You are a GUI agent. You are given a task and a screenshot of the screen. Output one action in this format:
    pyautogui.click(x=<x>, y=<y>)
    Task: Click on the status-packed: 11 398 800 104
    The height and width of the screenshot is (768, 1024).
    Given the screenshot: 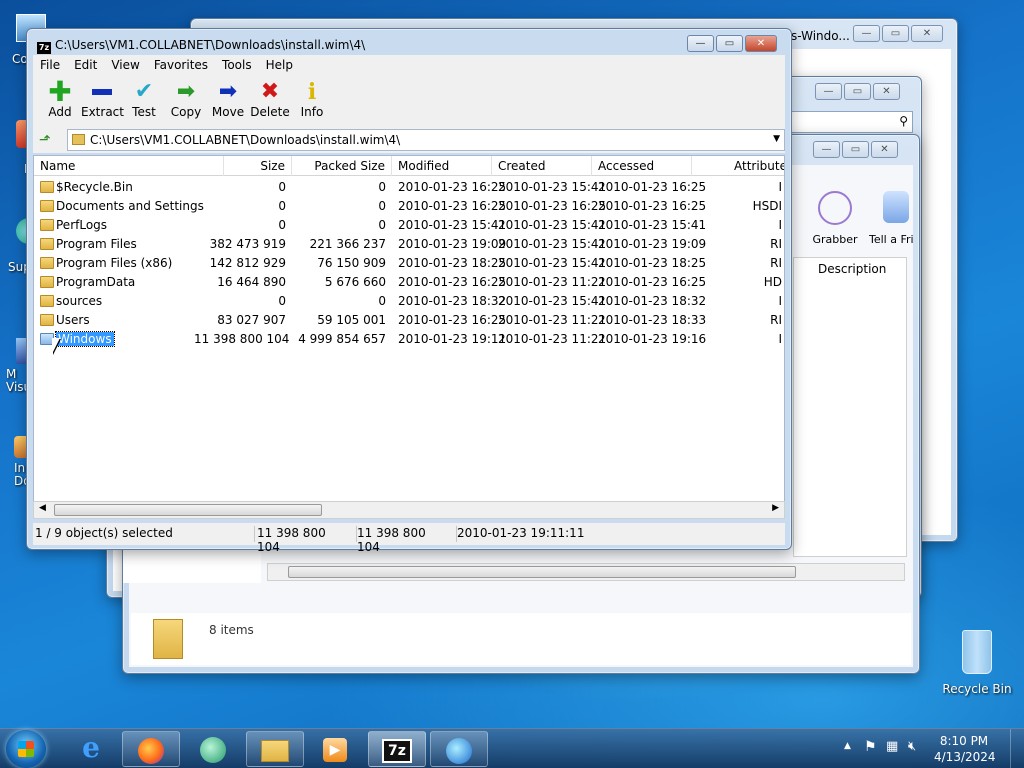 What is the action you would take?
    pyautogui.click(x=407, y=540)
    